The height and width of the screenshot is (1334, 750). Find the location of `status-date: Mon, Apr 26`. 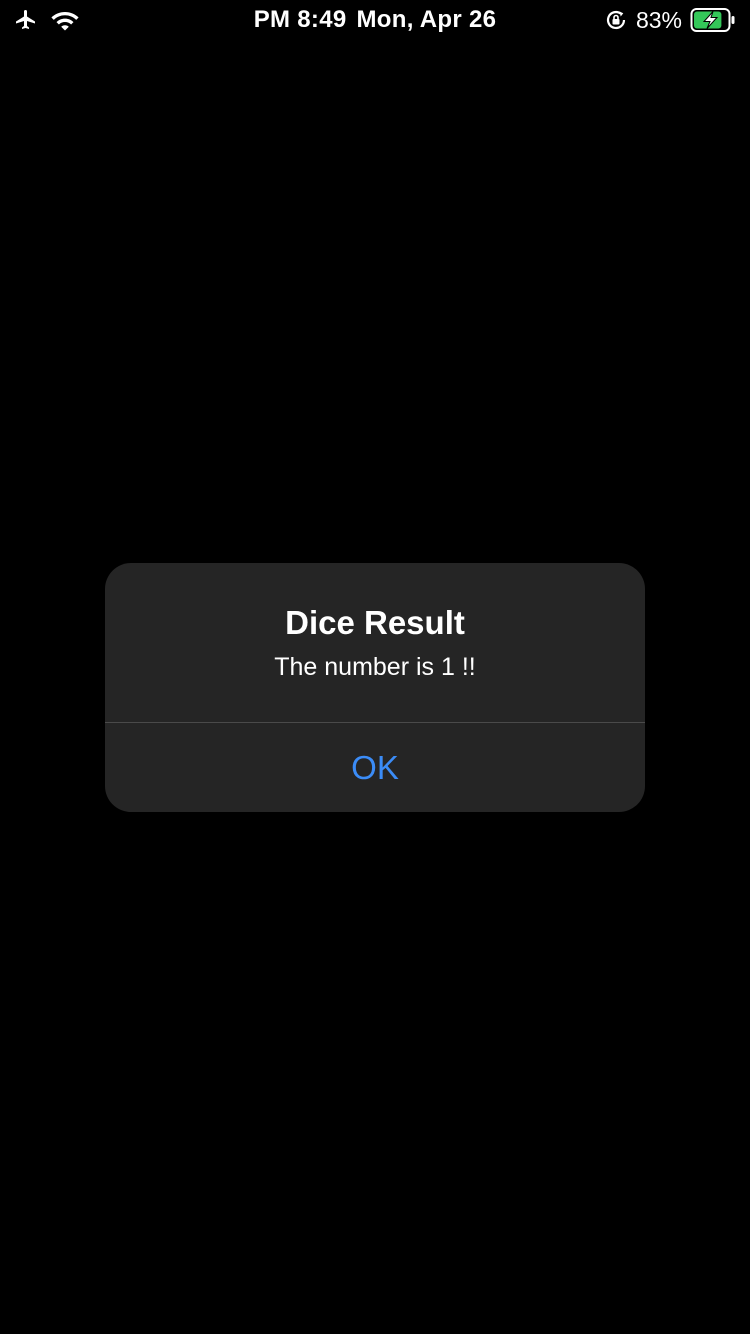

status-date: Mon, Apr 26 is located at coordinates (426, 19).